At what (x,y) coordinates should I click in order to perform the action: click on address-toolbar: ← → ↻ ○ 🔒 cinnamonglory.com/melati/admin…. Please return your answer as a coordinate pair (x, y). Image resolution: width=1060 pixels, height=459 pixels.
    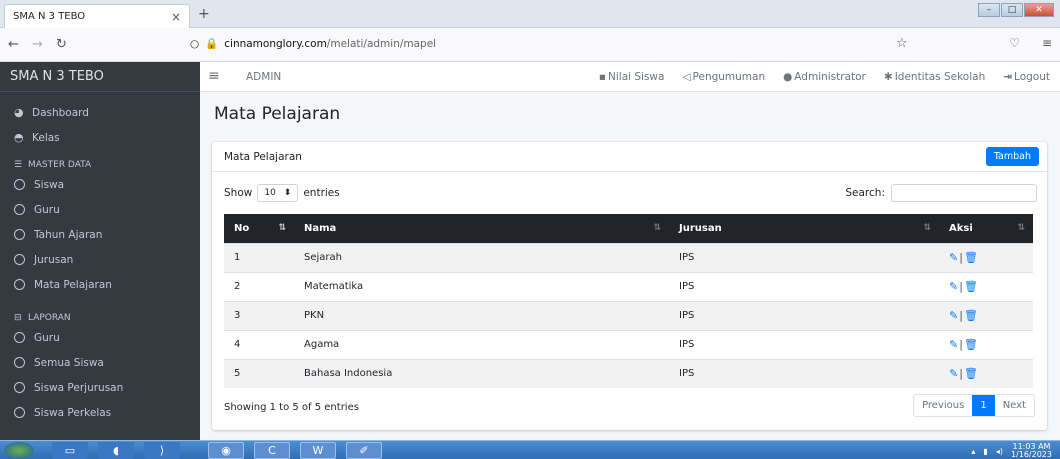
    Looking at the image, I should click on (530, 45).